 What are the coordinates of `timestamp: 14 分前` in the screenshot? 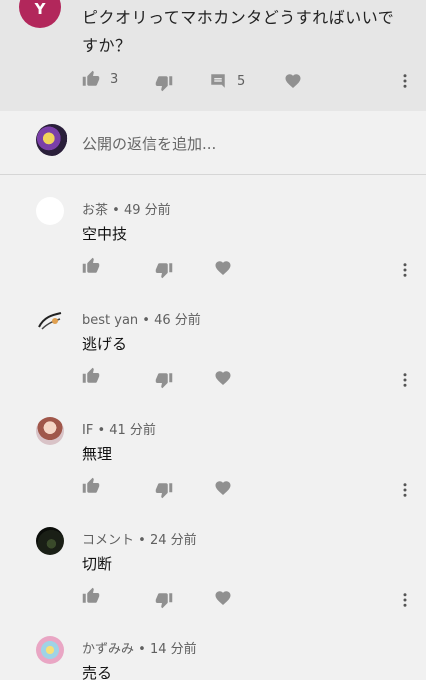 It's located at (173, 649).